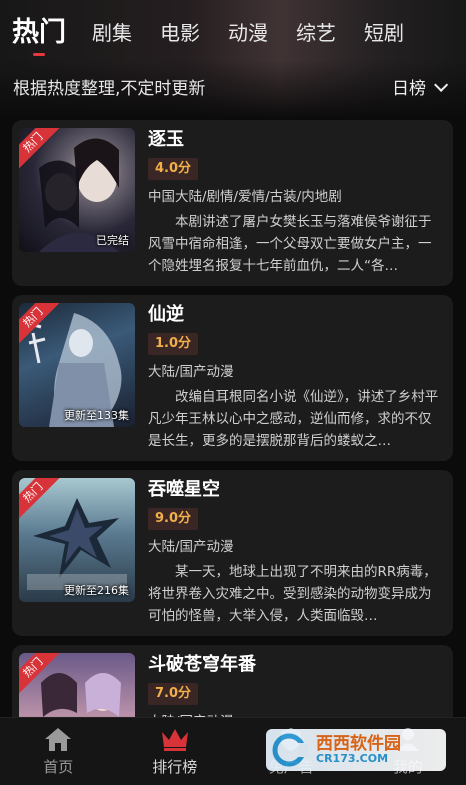 The width and height of the screenshot is (466, 785). I want to click on rank-period-label: 日榜, so click(409, 89).